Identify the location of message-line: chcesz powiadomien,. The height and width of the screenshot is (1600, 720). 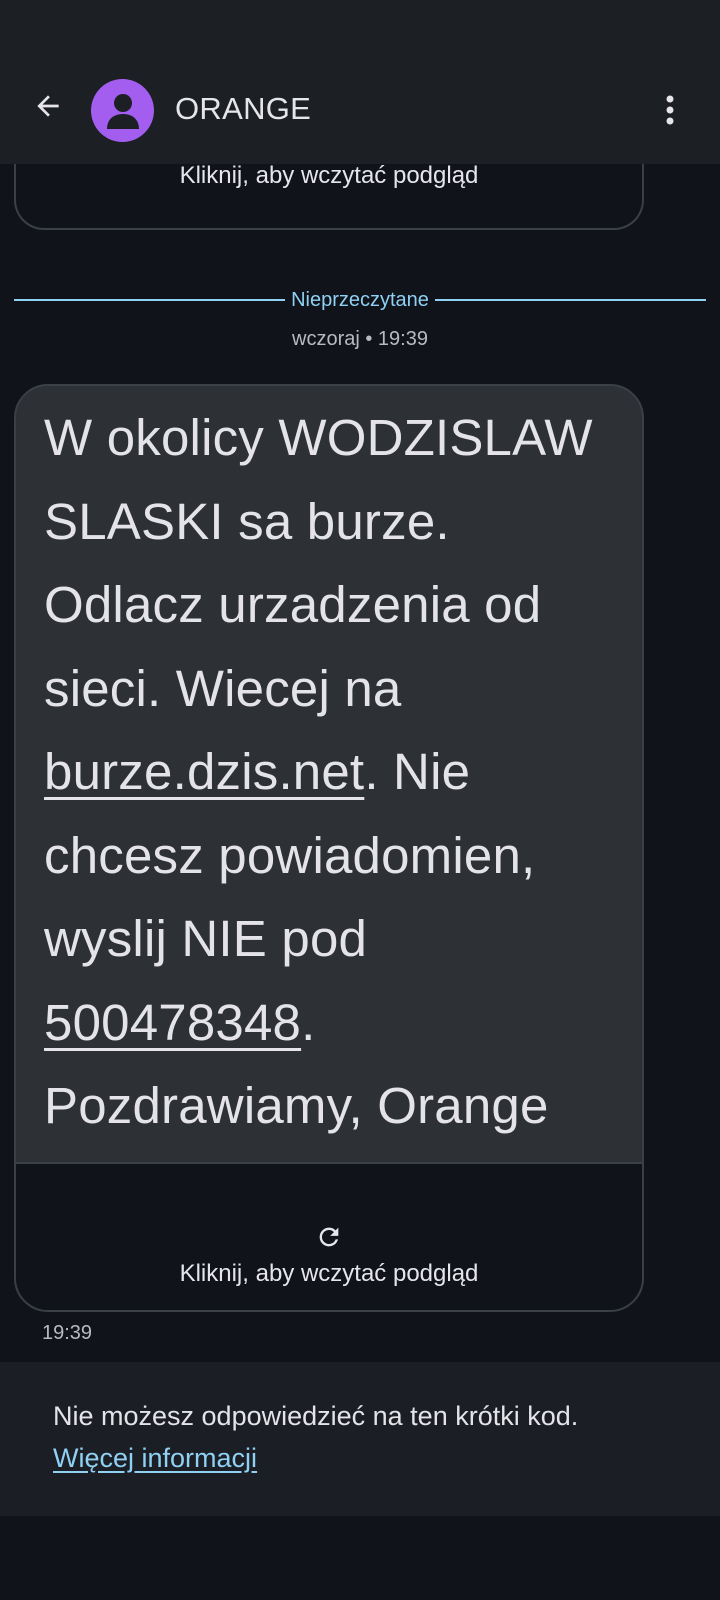
(290, 855).